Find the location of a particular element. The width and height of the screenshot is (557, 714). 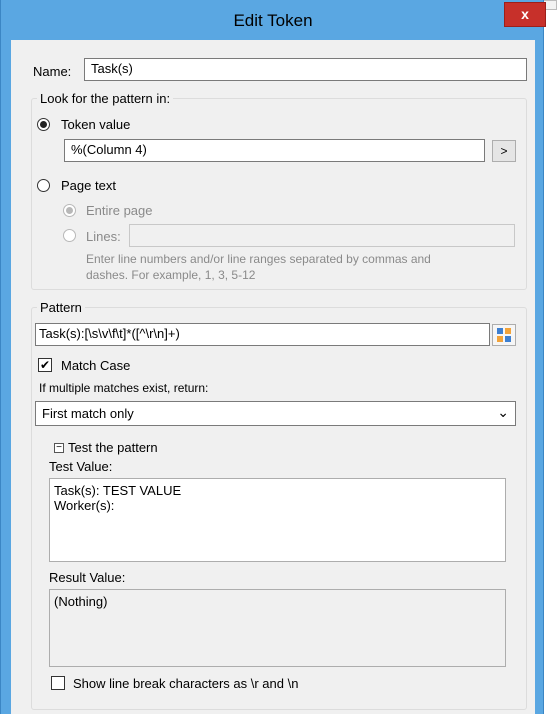

title-bar: Edit Token x is located at coordinates (273, 20).